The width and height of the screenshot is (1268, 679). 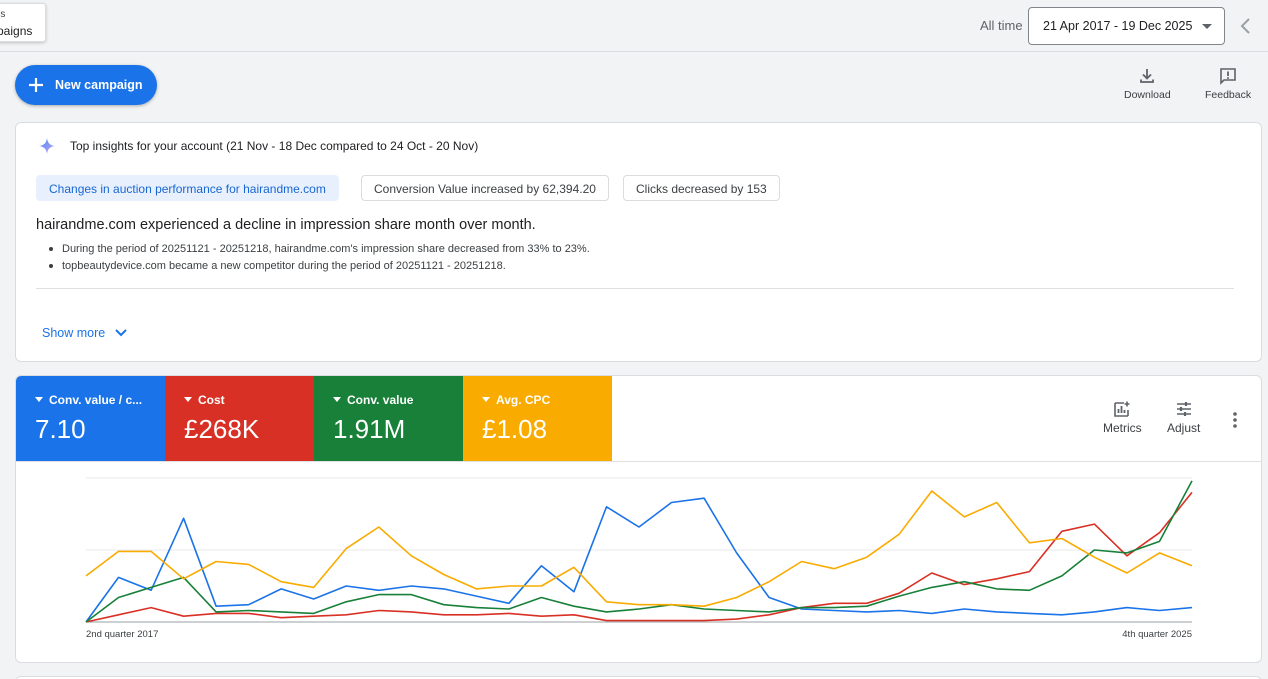 What do you see at coordinates (16, 31) in the screenshot?
I see `breadcrumb-tooltip-line2: paigns` at bounding box center [16, 31].